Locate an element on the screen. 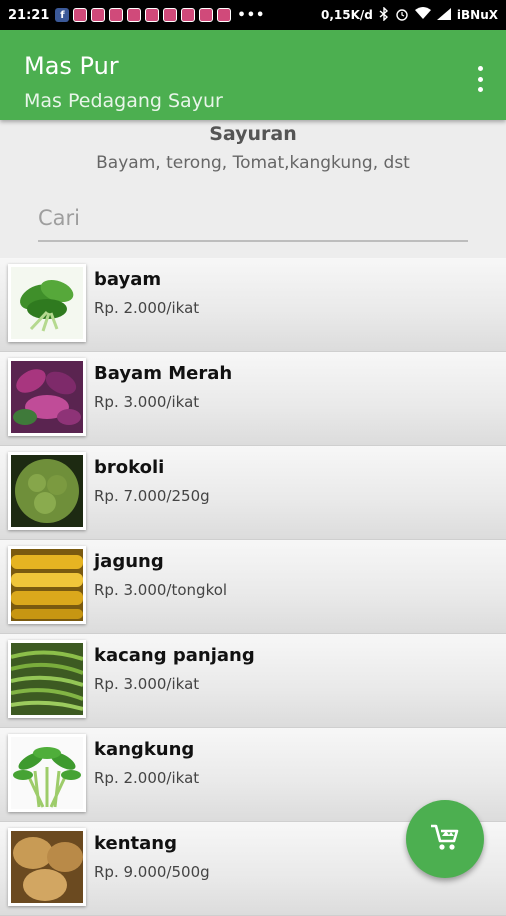  water-spinach-image is located at coordinates (47, 773).